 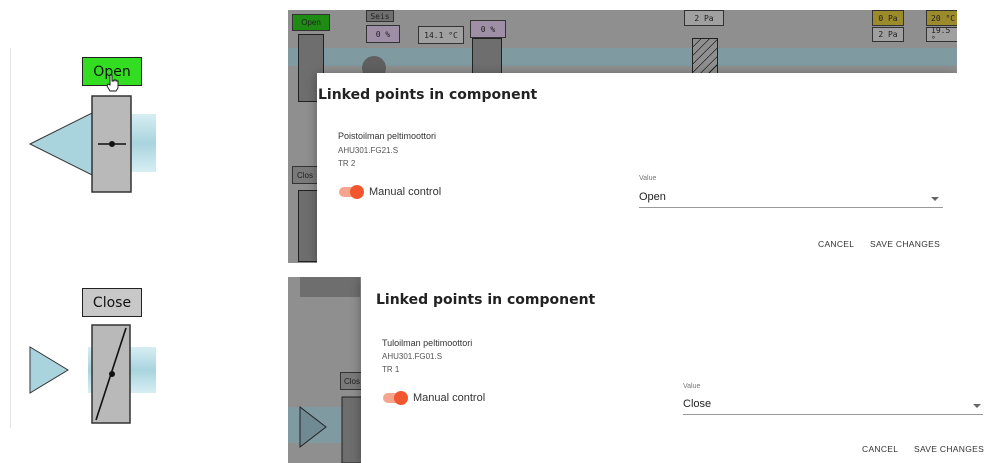 I want to click on bg-open-button: Open, so click(x=311, y=22).